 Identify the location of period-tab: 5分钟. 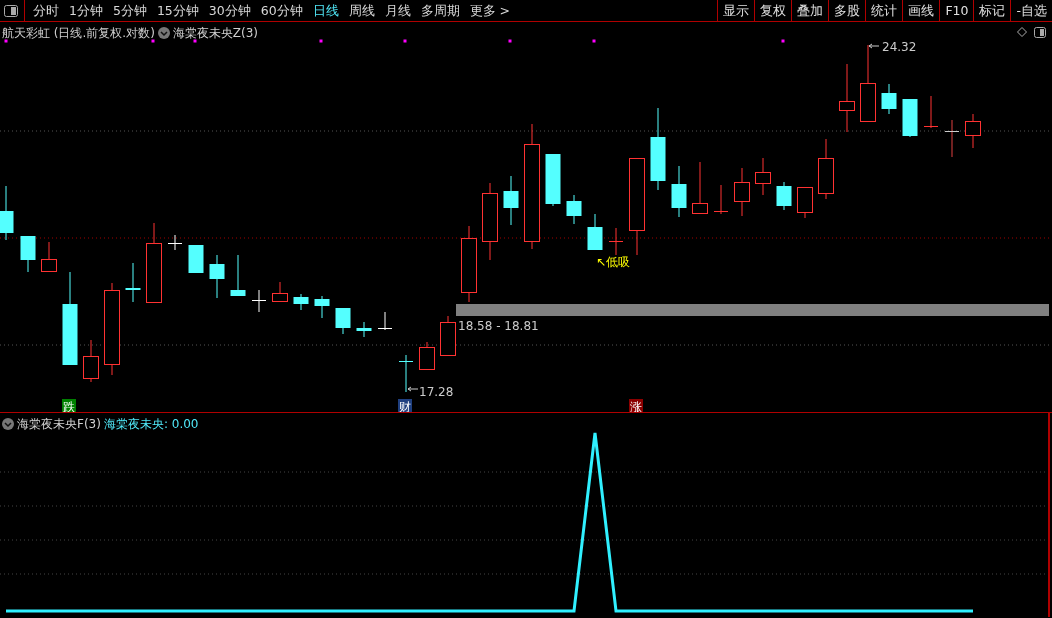
(129, 10).